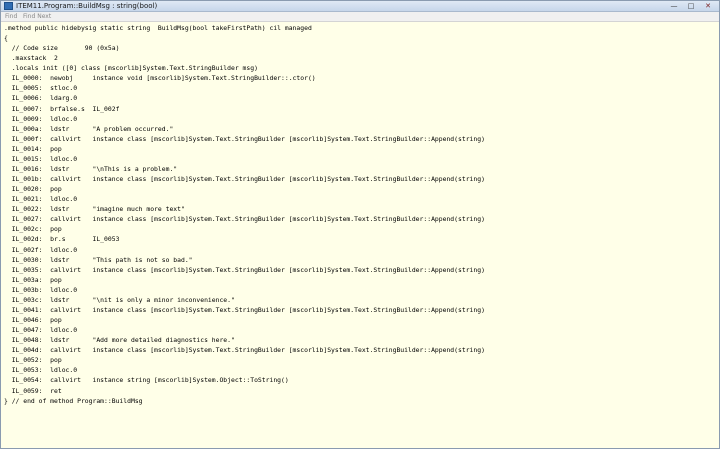 The height and width of the screenshot is (449, 720). What do you see at coordinates (41, 199) in the screenshot?
I see `code-line: IL_0021: ldloc.0` at bounding box center [41, 199].